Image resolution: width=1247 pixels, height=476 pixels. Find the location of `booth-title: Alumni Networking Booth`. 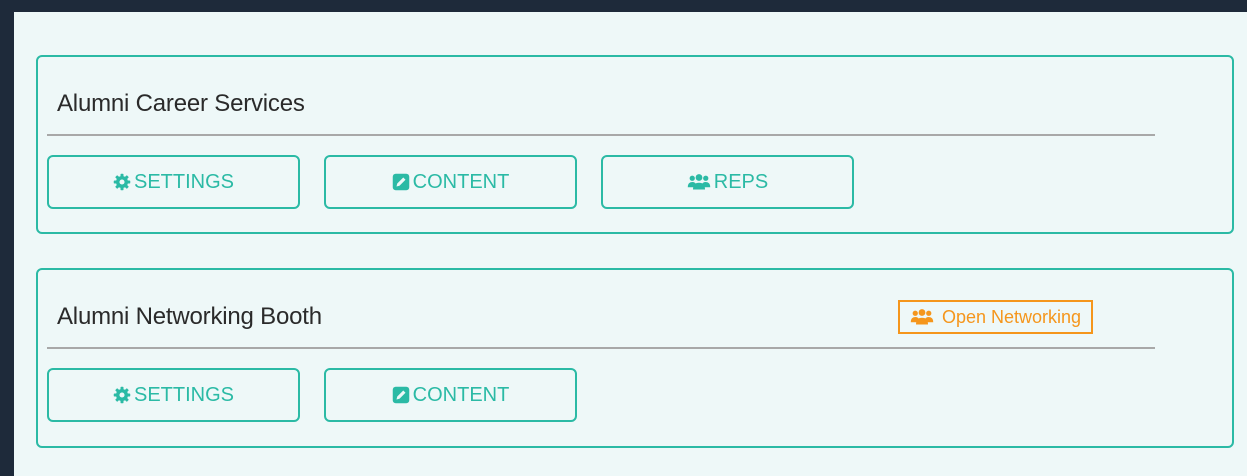

booth-title: Alumni Networking Booth is located at coordinates (189, 316).